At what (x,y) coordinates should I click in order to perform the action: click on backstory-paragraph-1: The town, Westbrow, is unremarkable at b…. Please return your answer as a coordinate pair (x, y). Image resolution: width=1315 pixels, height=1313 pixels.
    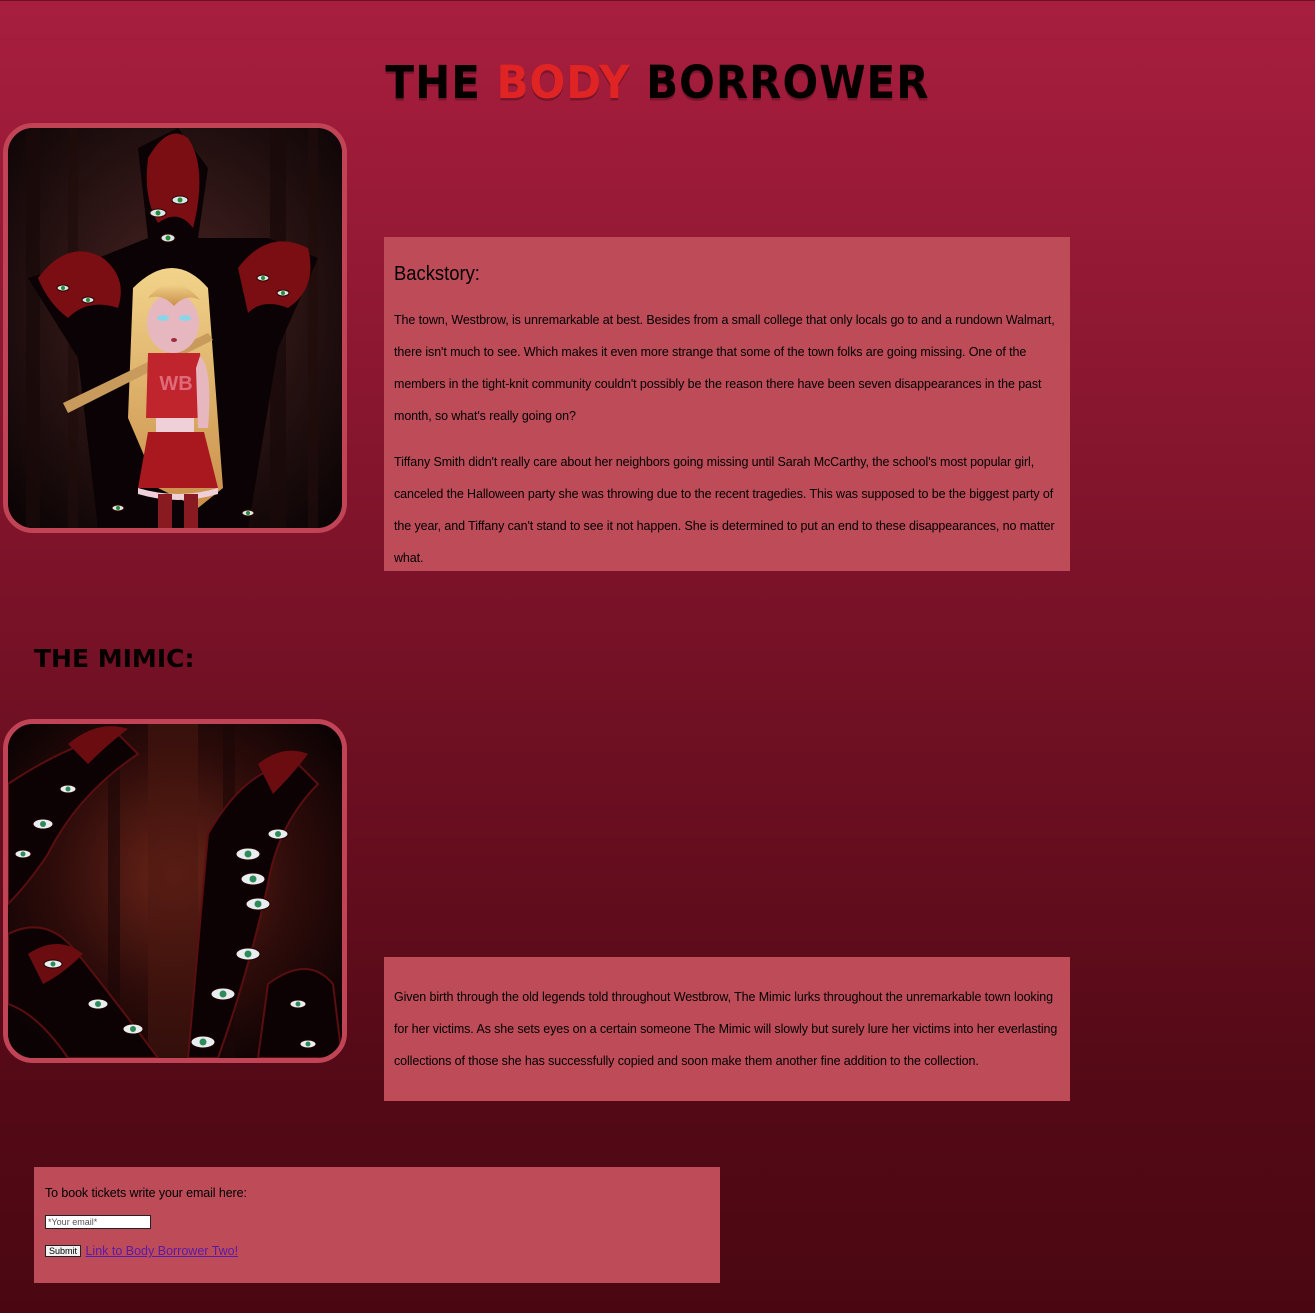
    Looking at the image, I should click on (724, 368).